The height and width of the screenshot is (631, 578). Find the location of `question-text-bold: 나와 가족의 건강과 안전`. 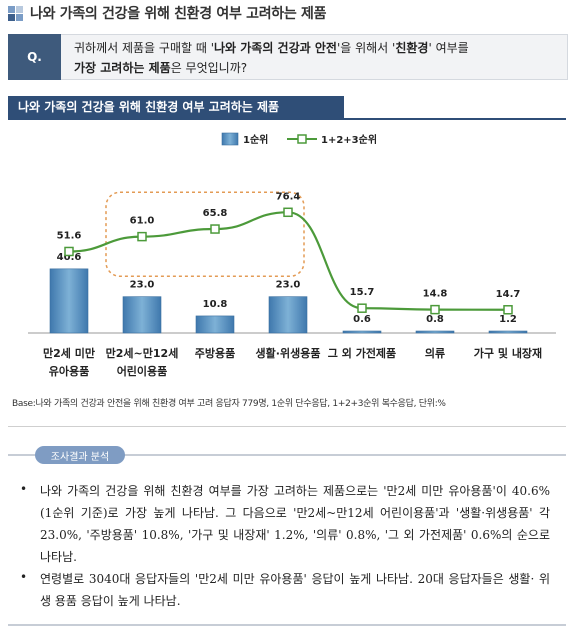

question-text-bold: 나와 가족의 건강과 안전 is located at coordinates (275, 48).